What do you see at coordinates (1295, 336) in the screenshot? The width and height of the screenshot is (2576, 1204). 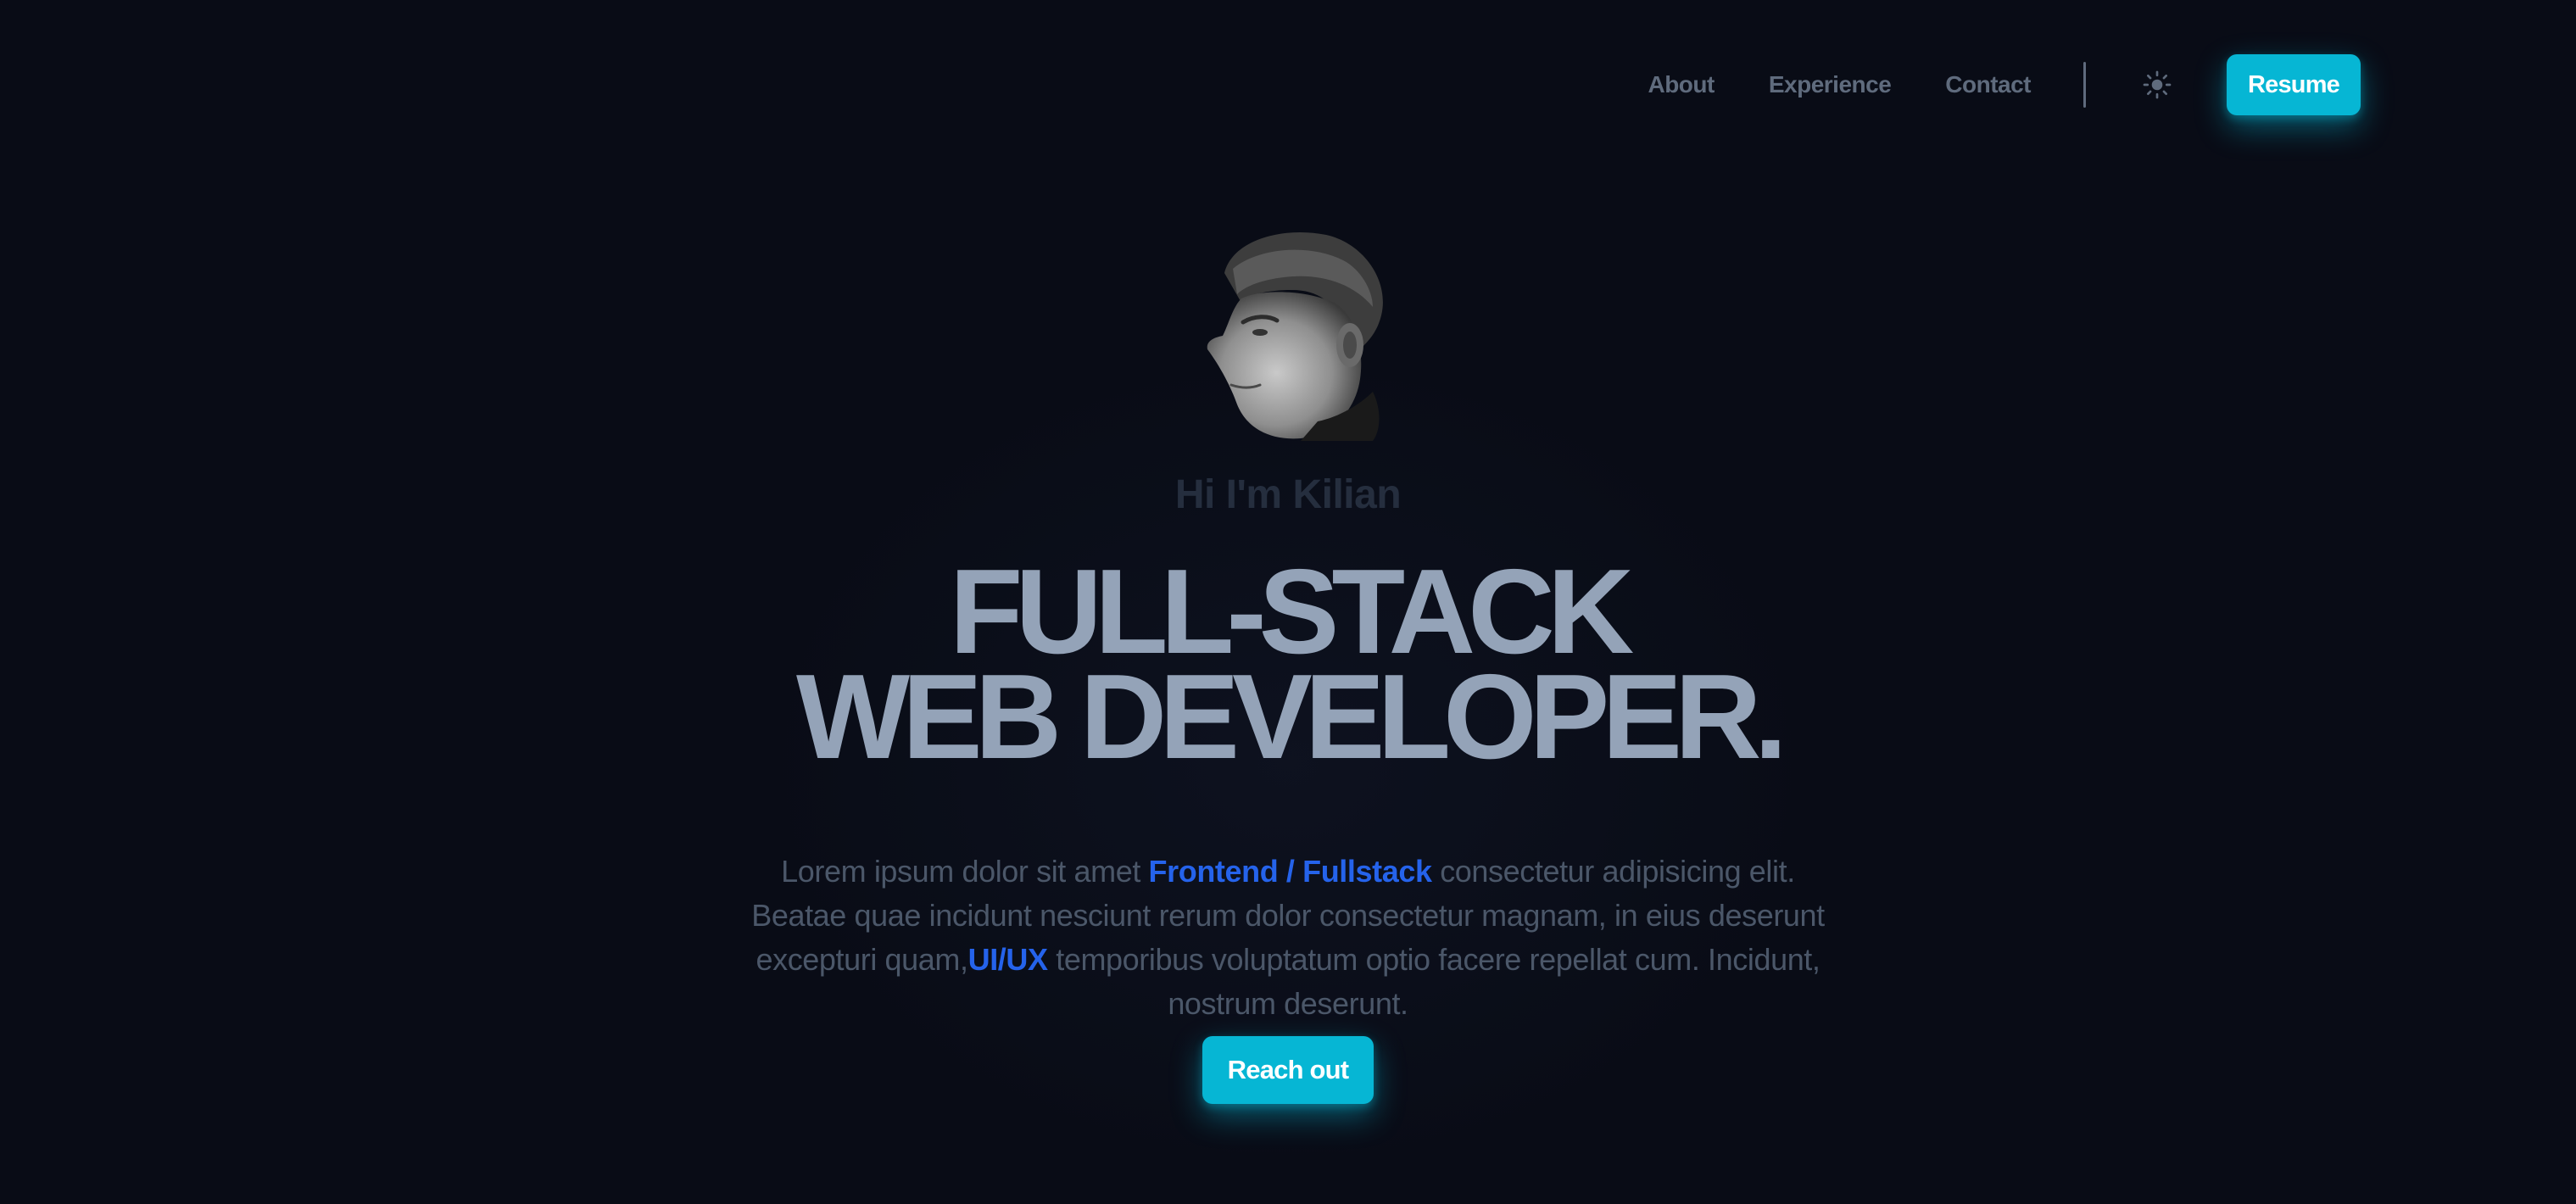 I see `avatar` at bounding box center [1295, 336].